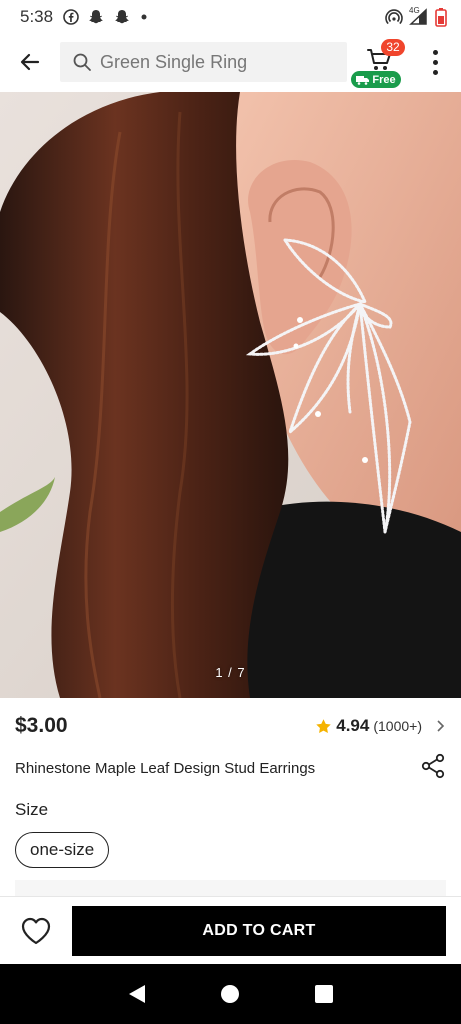 The image size is (461, 1024). I want to click on system-nav-bar, so click(230, 994).